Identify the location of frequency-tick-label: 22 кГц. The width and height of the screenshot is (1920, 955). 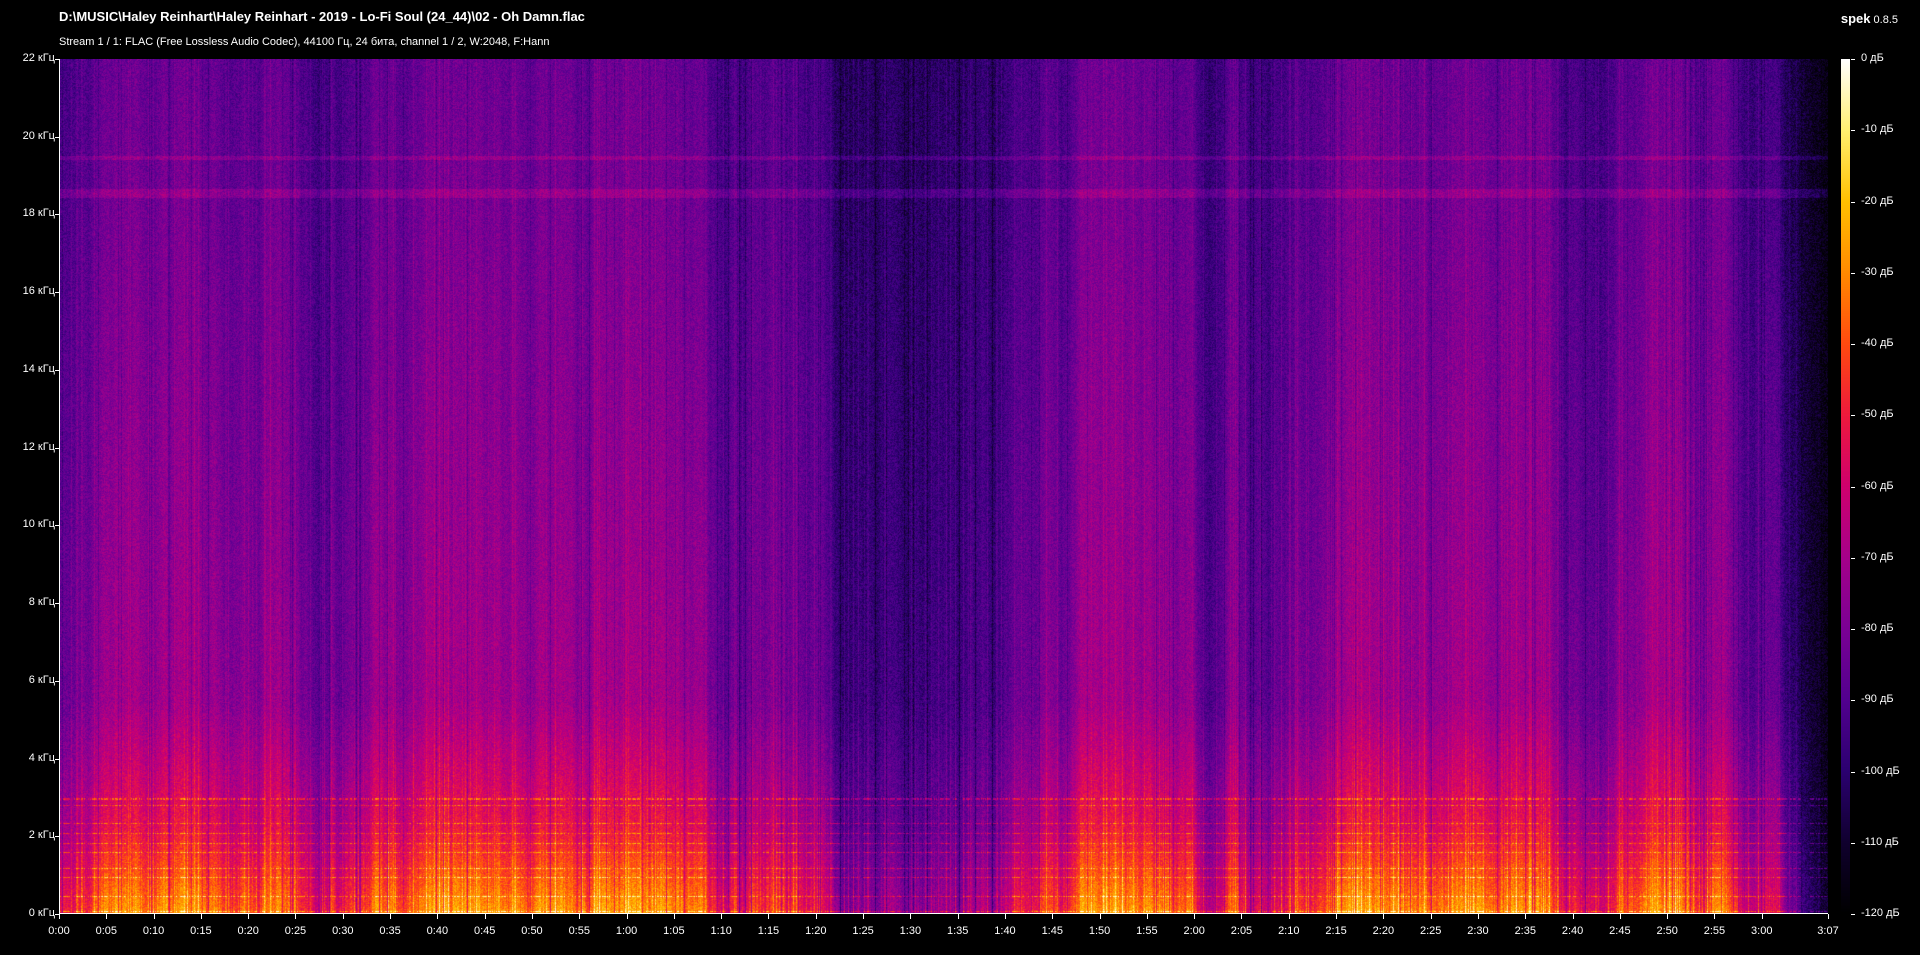
(38, 58).